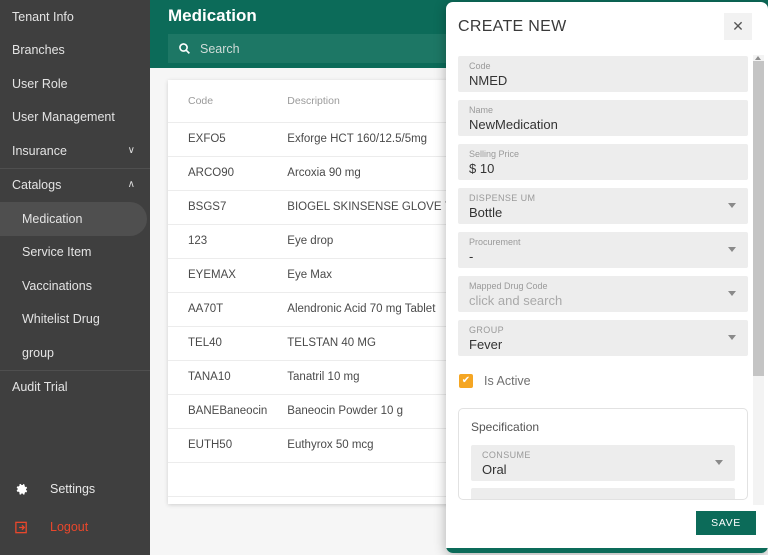 This screenshot has width=768, height=555. I want to click on field-dispense-um: DISPENSE UM Bottle, so click(603, 206).